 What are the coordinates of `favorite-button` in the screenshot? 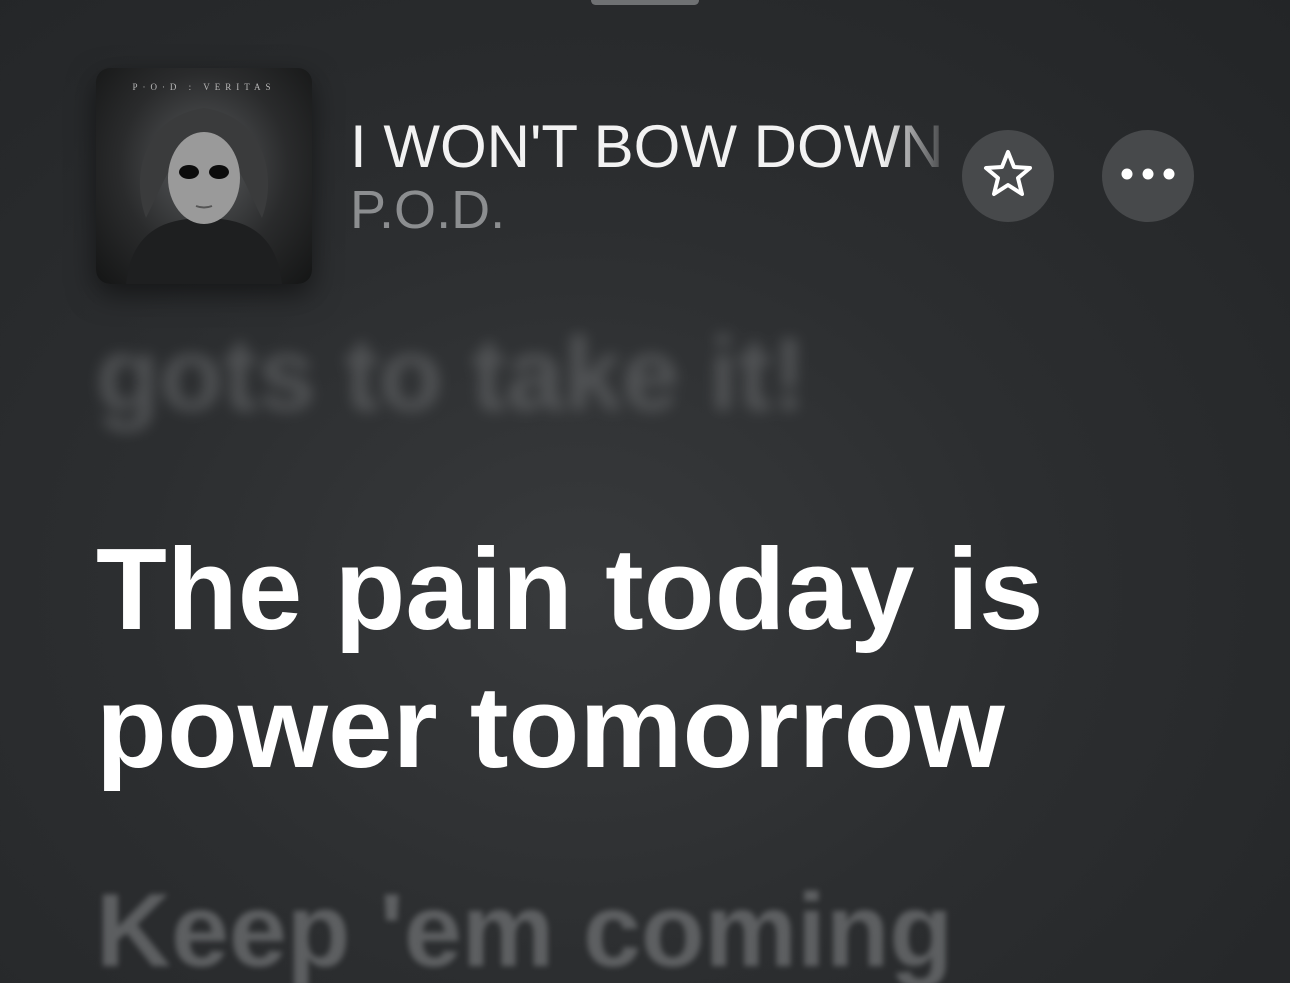 It's located at (1008, 176).